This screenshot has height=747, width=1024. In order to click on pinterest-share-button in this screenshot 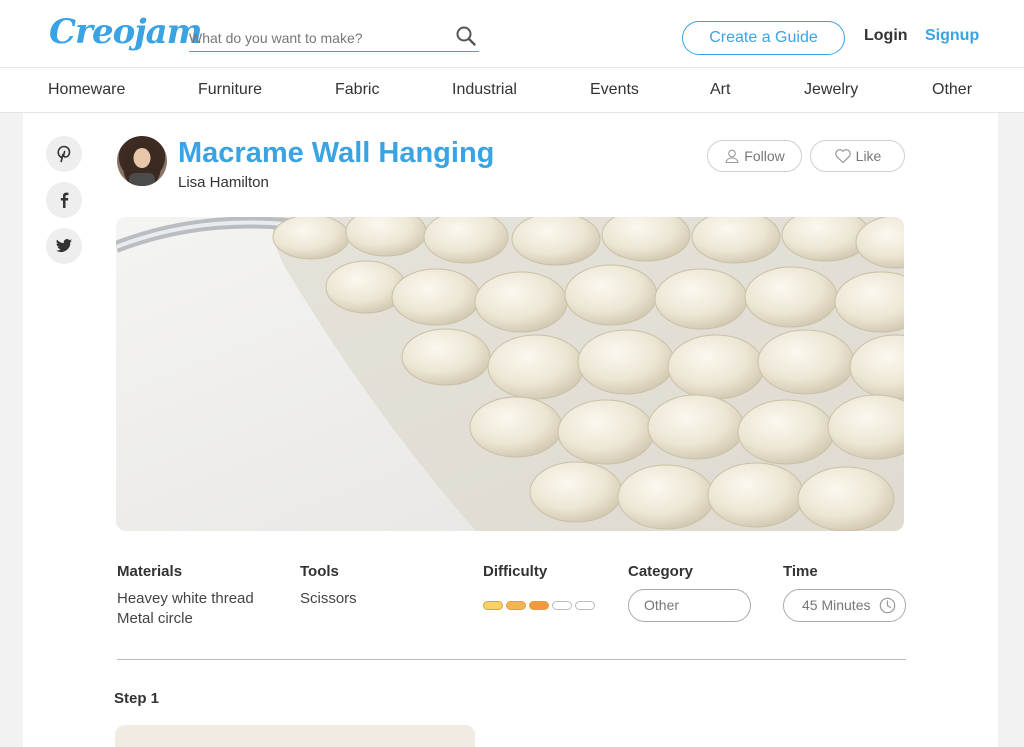, I will do `click(64, 154)`.